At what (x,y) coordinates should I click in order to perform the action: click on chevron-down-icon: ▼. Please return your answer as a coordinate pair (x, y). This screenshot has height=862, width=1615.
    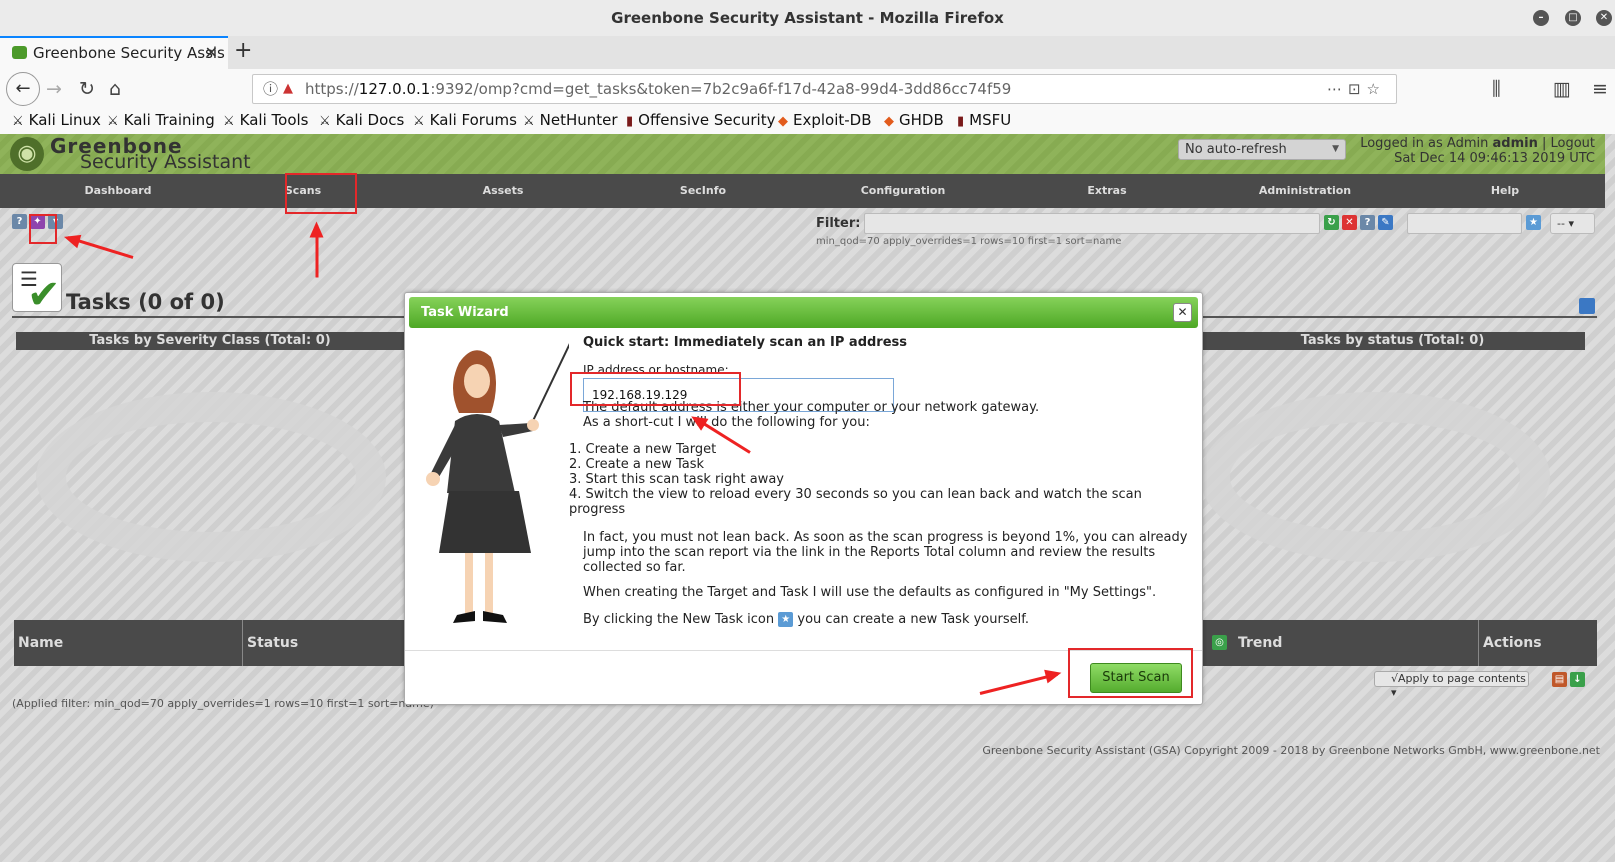
    Looking at the image, I should click on (1335, 149).